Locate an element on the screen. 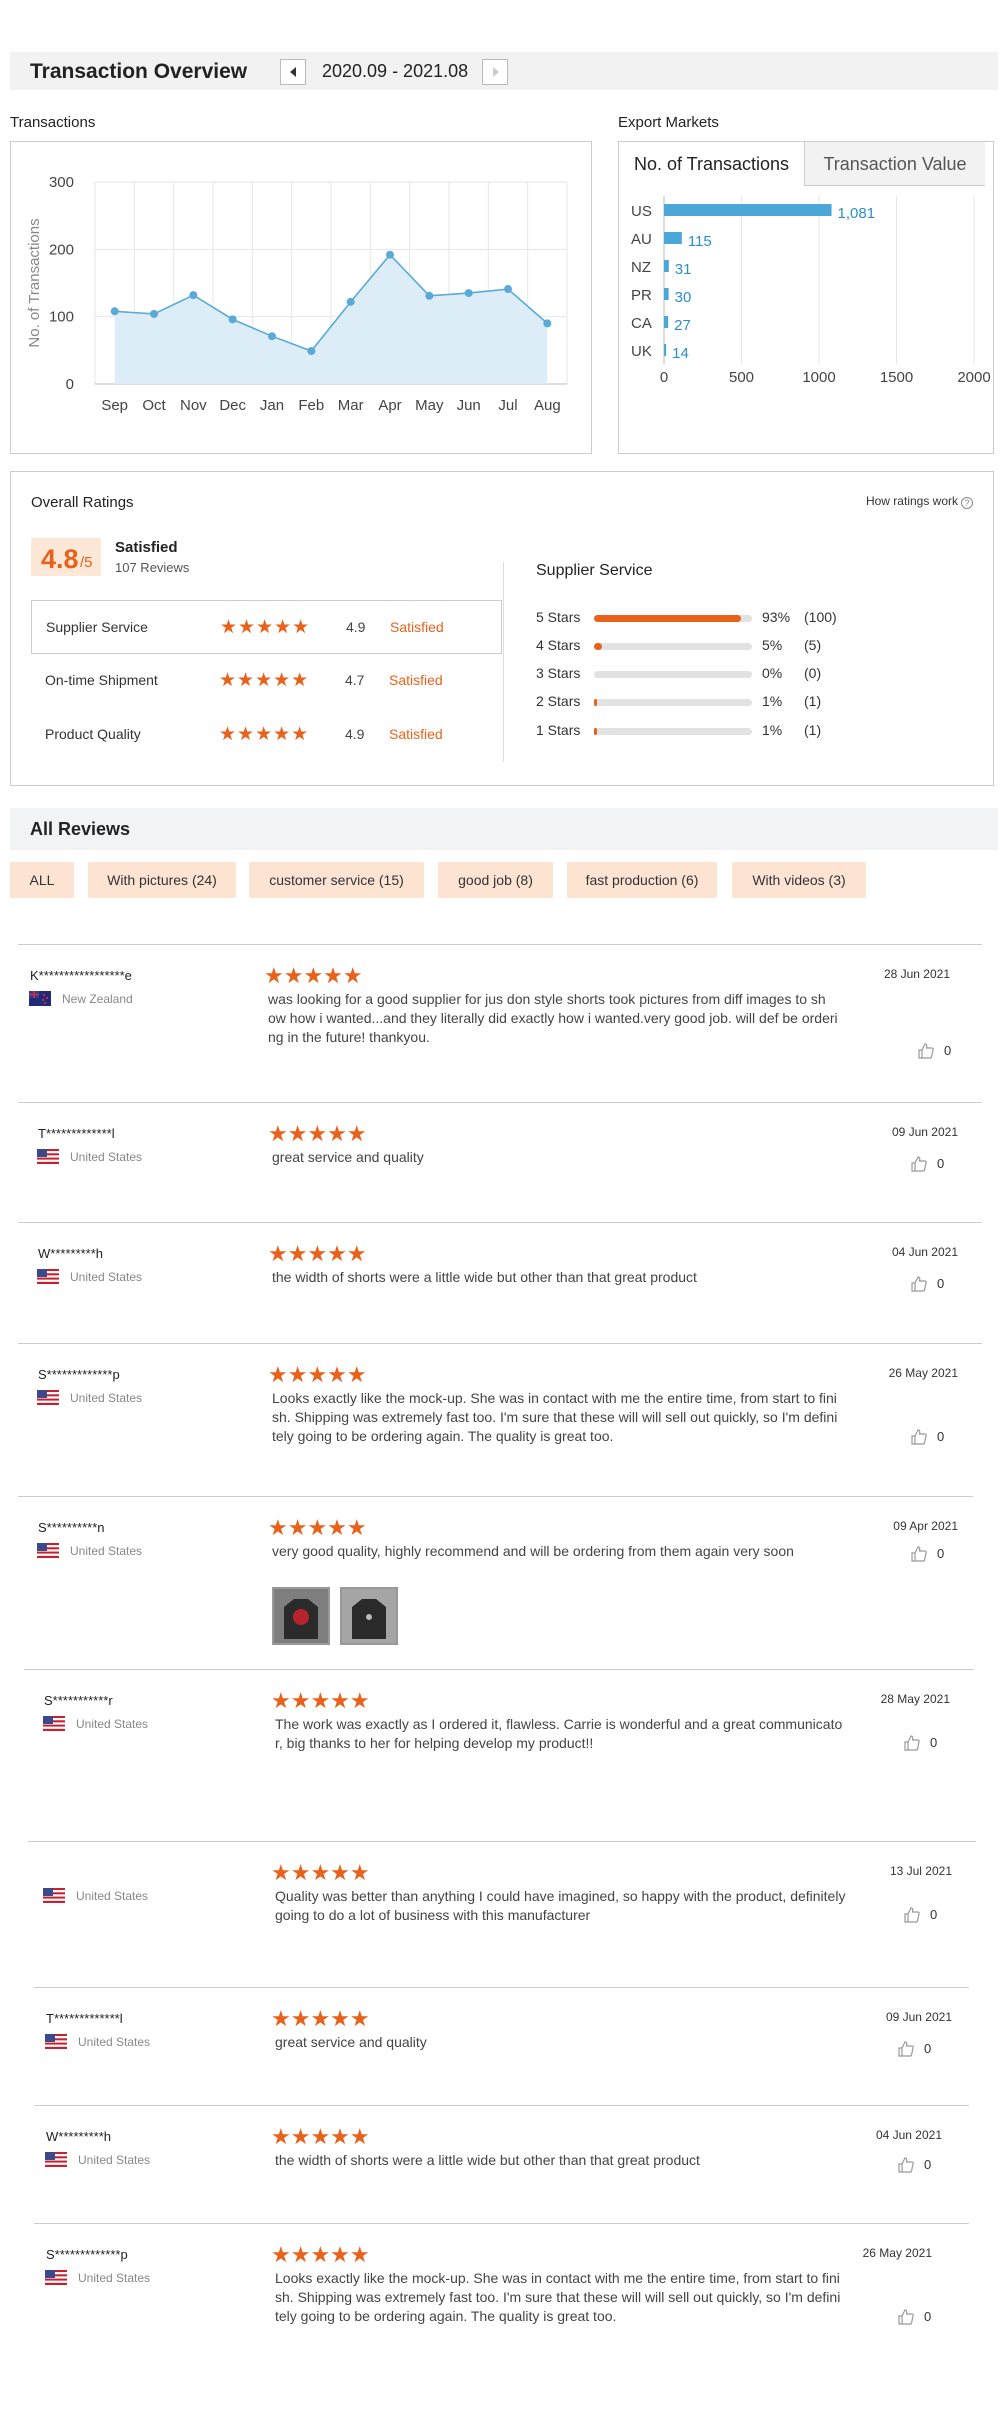 This screenshot has height=2409, width=1000. how-ratings-work-label: How ratings work is located at coordinates (911, 501).